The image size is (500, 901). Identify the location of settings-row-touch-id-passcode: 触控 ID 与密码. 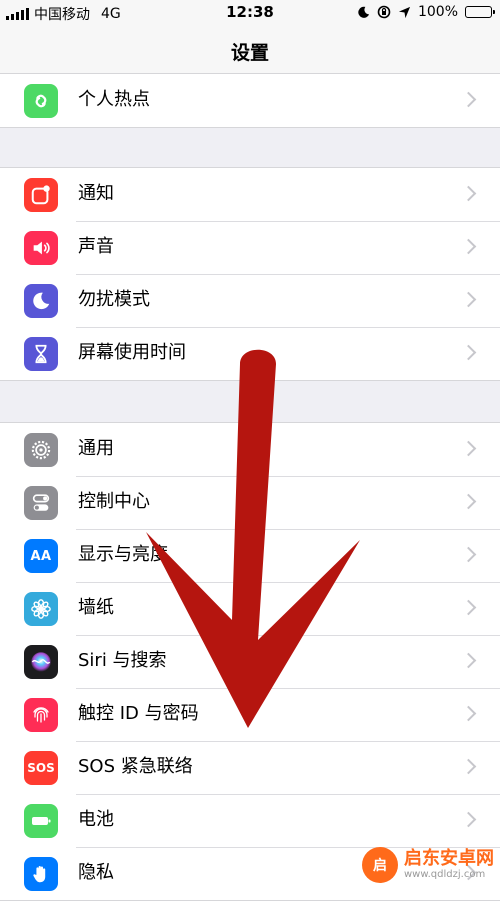
(250, 714).